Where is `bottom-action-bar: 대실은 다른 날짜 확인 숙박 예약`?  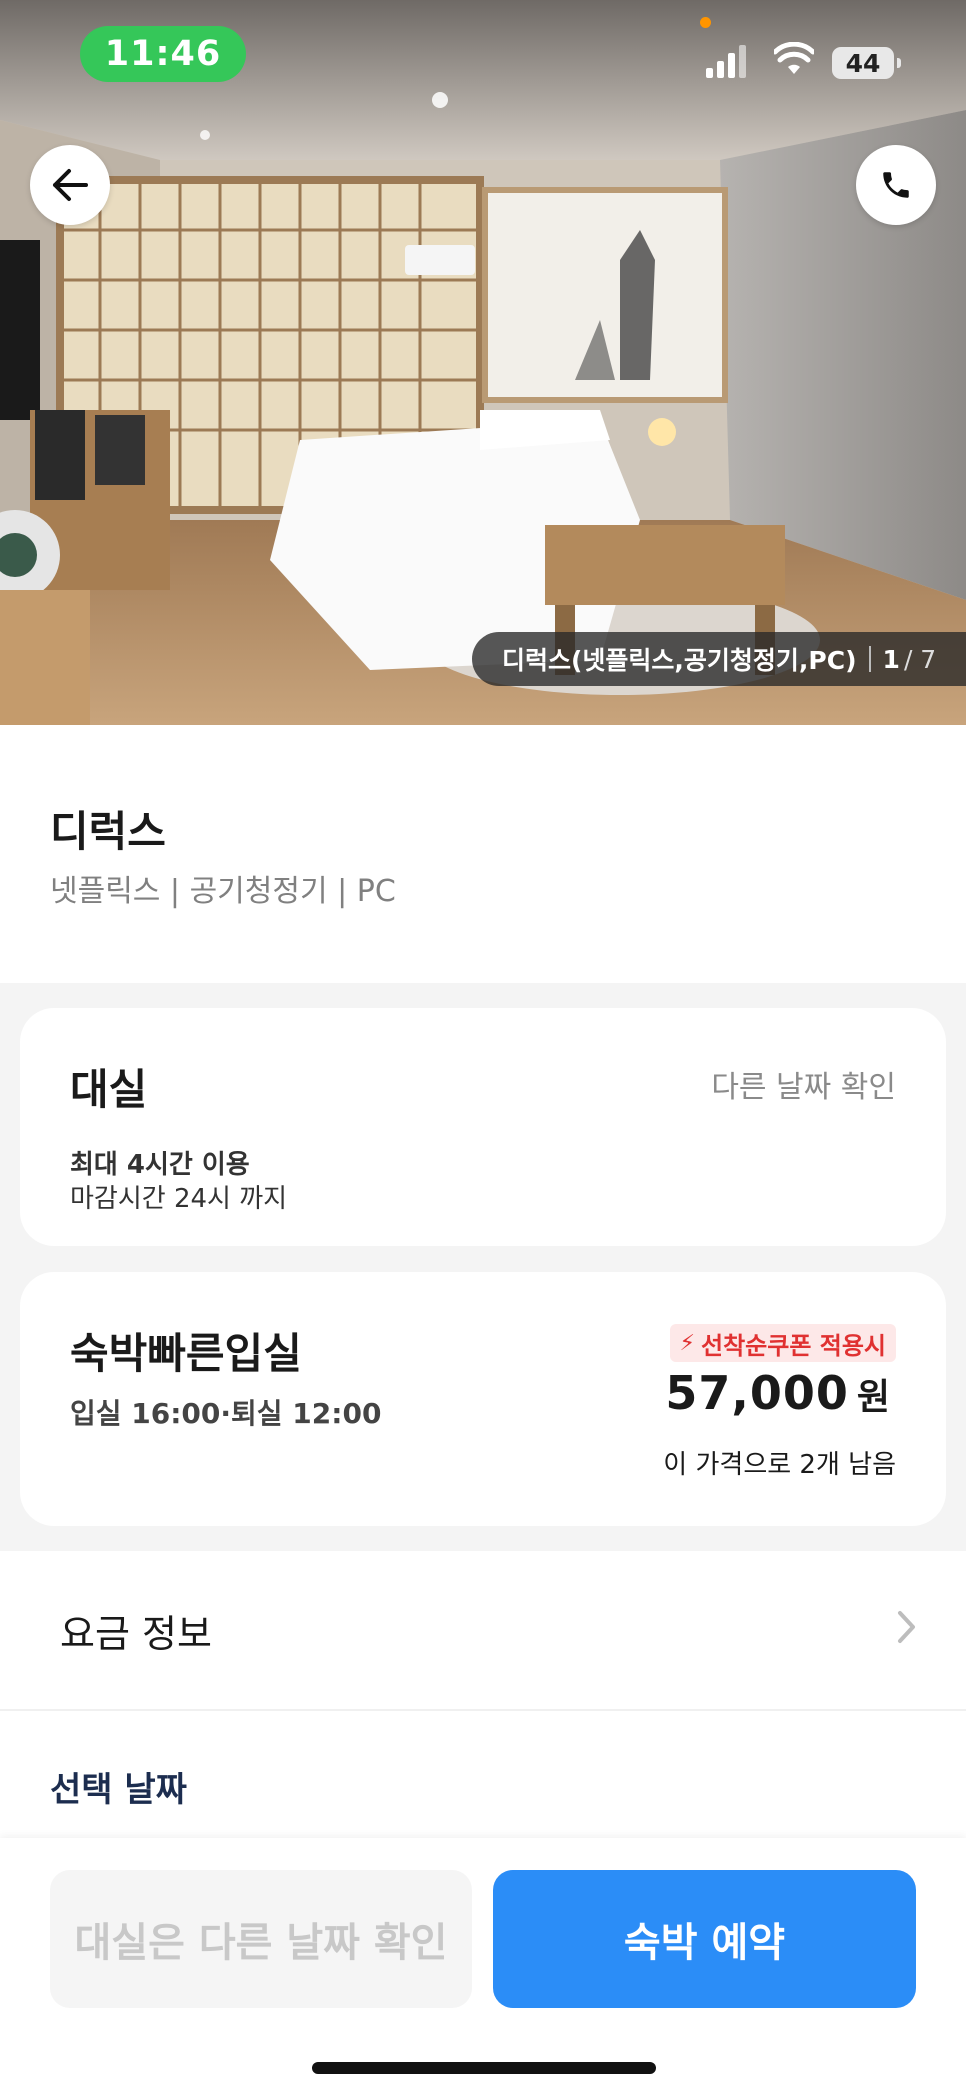 bottom-action-bar: 대실은 다른 날짜 확인 숙박 예약 is located at coordinates (483, 1964).